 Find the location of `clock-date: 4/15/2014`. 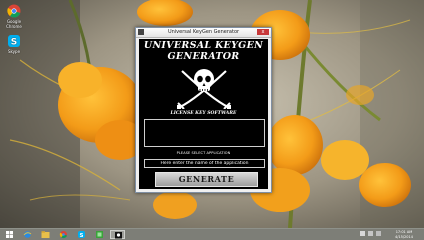

clock-date: 4/15/2014 is located at coordinates (404, 236).